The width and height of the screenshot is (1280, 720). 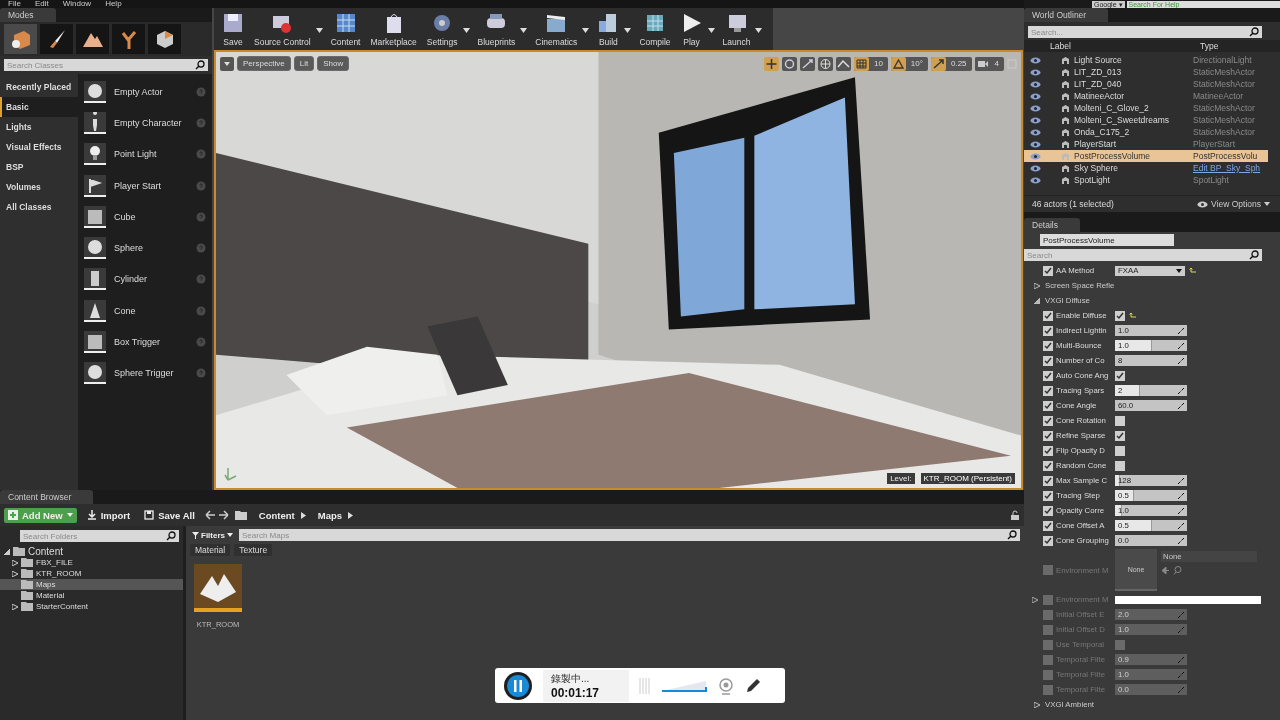 I want to click on viewport-option-button: Perspective, so click(x=264, y=63).